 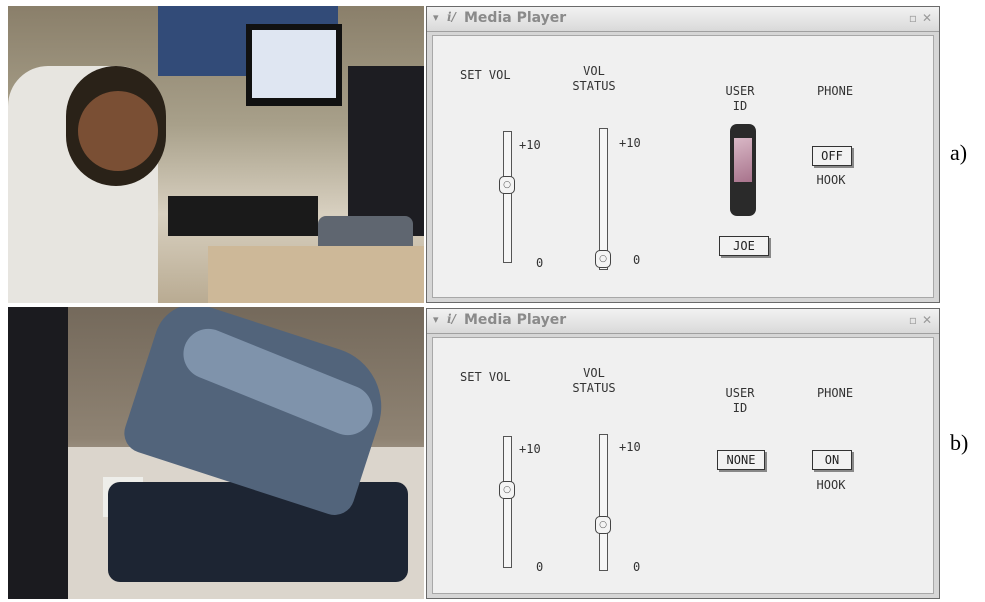 What do you see at coordinates (741, 460) in the screenshot?
I see `user-id-value: NONE` at bounding box center [741, 460].